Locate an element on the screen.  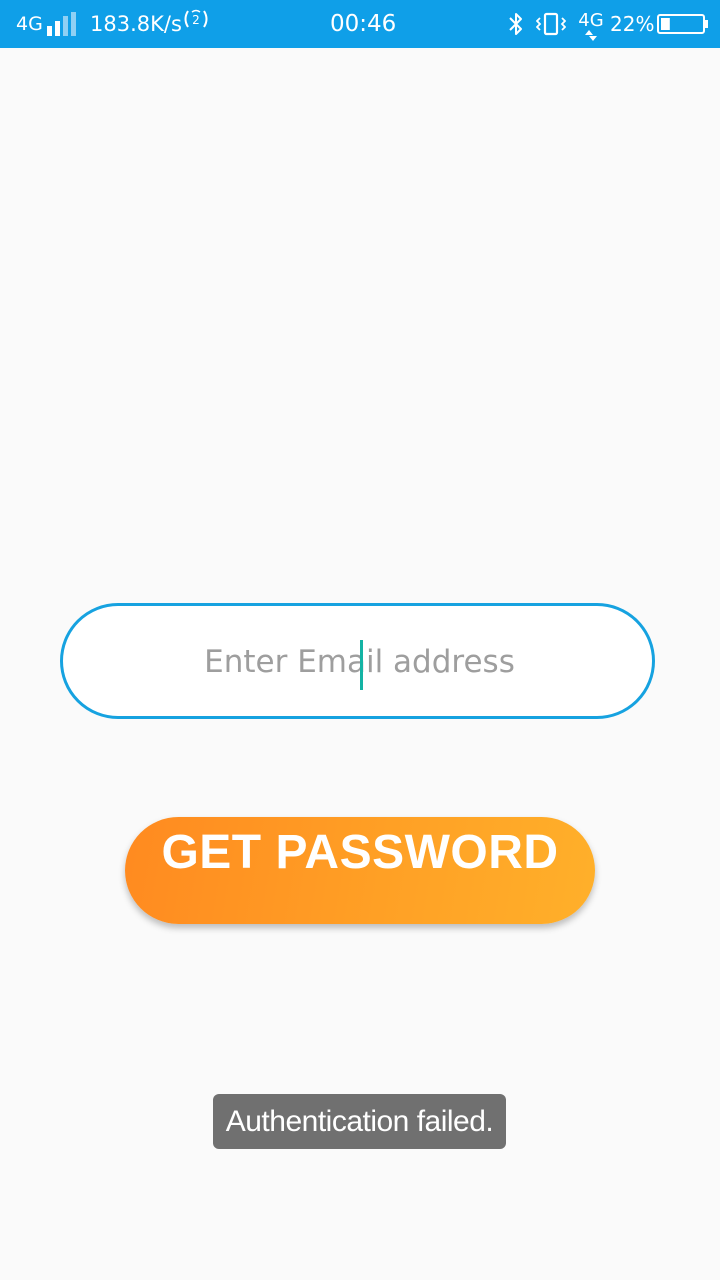
network-type-label: 4G is located at coordinates (29, 24).